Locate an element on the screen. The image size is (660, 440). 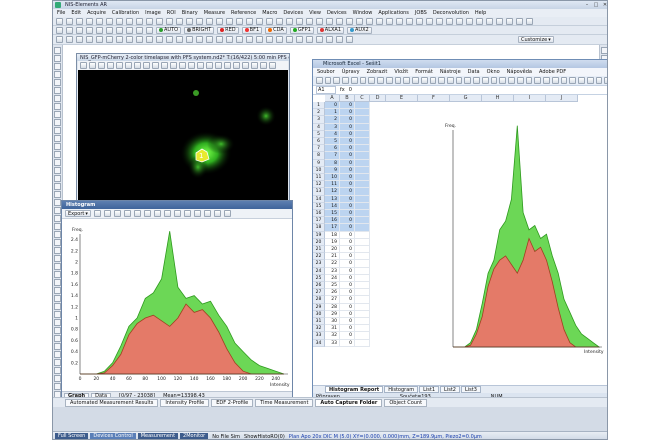
row-header: 9 is located at coordinates (319, 163).